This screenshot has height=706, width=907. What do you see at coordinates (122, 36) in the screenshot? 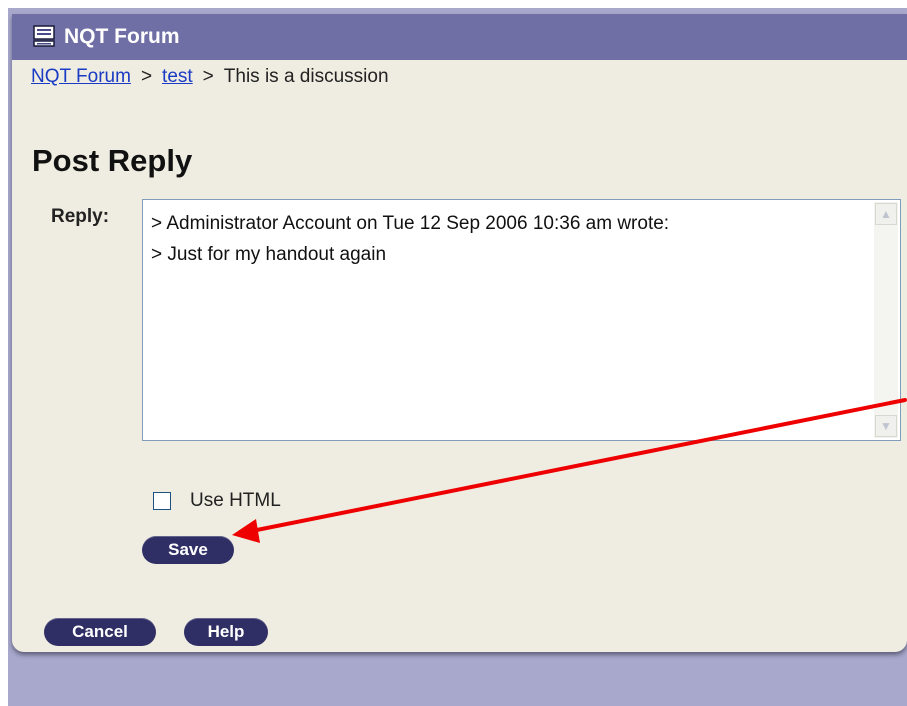
I see `app-title: NQT Forum` at bounding box center [122, 36].